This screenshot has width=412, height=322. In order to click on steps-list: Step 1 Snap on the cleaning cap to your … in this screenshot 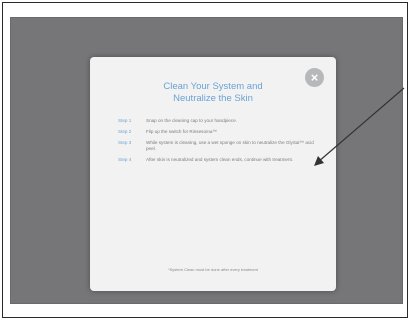, I will do `click(218, 143)`.